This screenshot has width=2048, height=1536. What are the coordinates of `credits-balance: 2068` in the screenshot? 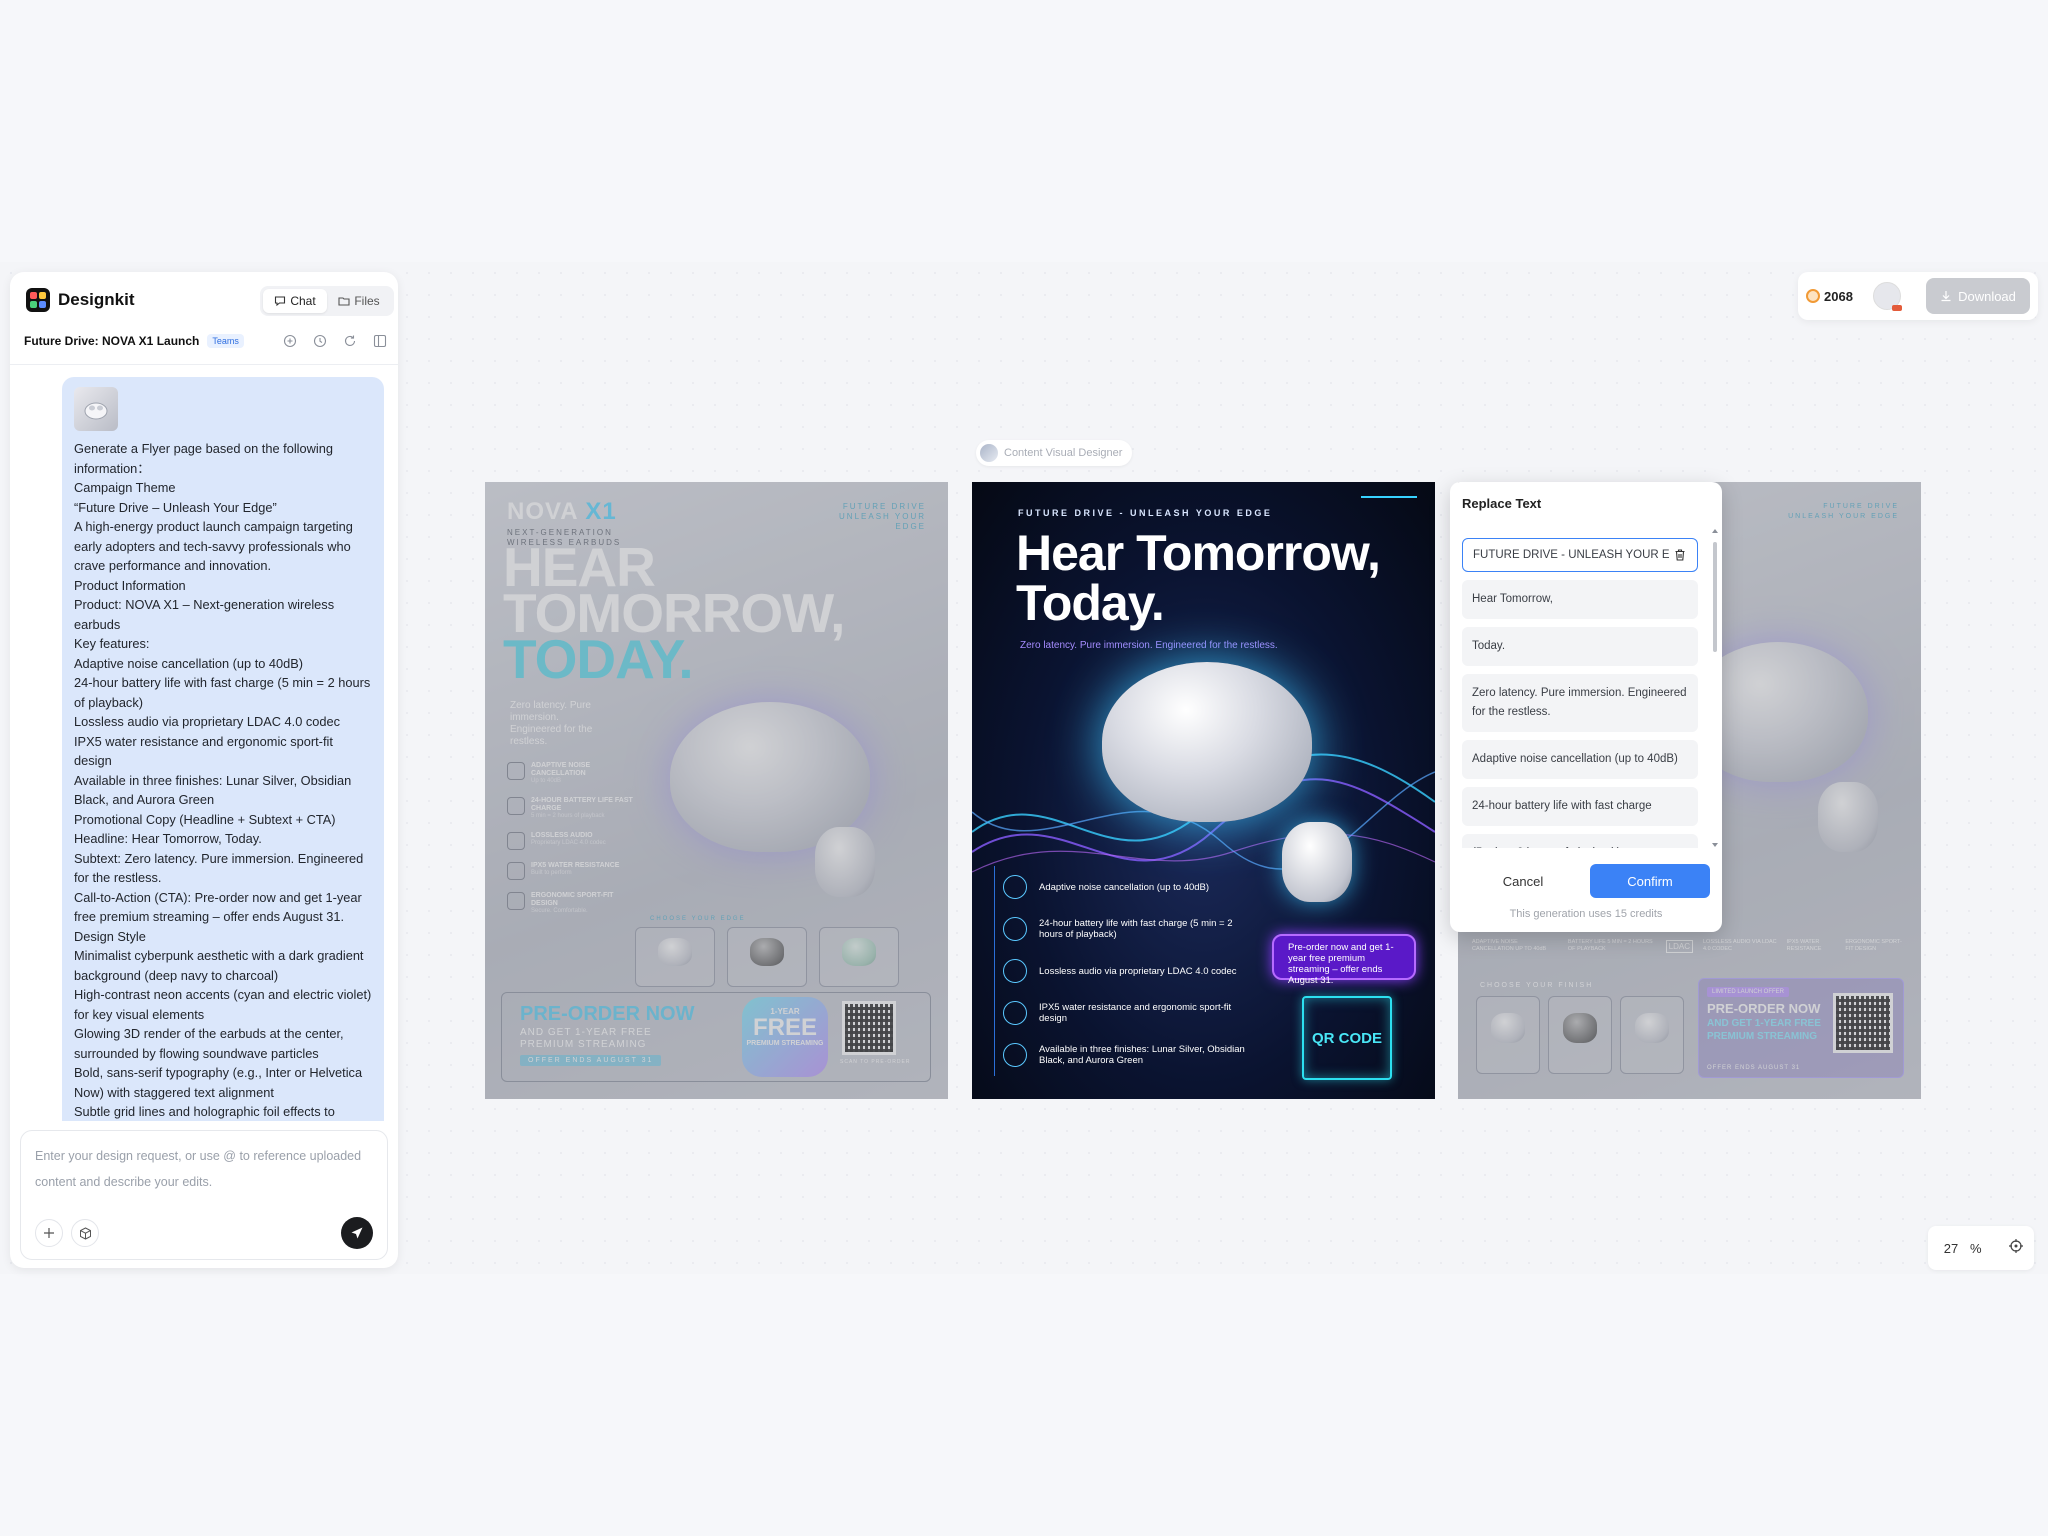 It's located at (1829, 296).